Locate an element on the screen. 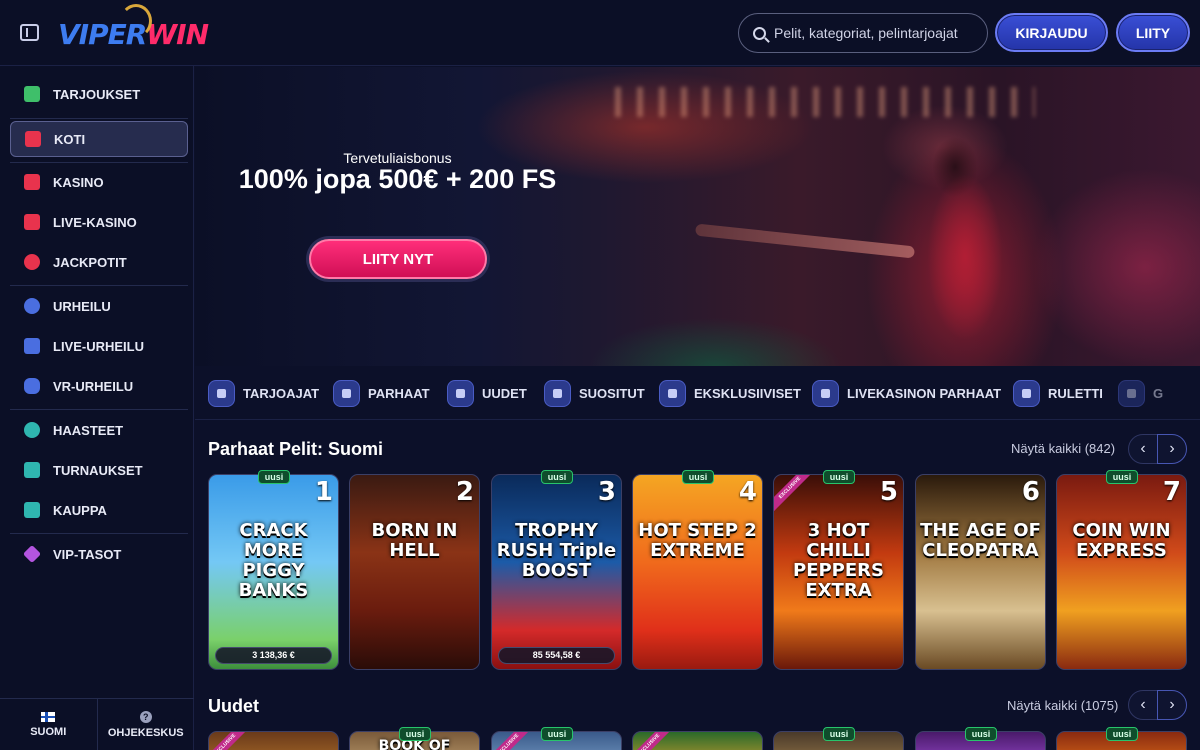 The height and width of the screenshot is (750, 1200). top-header: VIPERWIN KIRJAUDU LIITY is located at coordinates (600, 33).